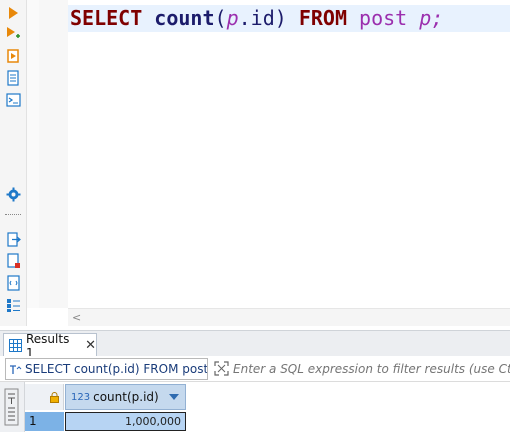 This screenshot has width=510, height=432. I want to click on execute-in-new-tab-icon, so click(13, 34).